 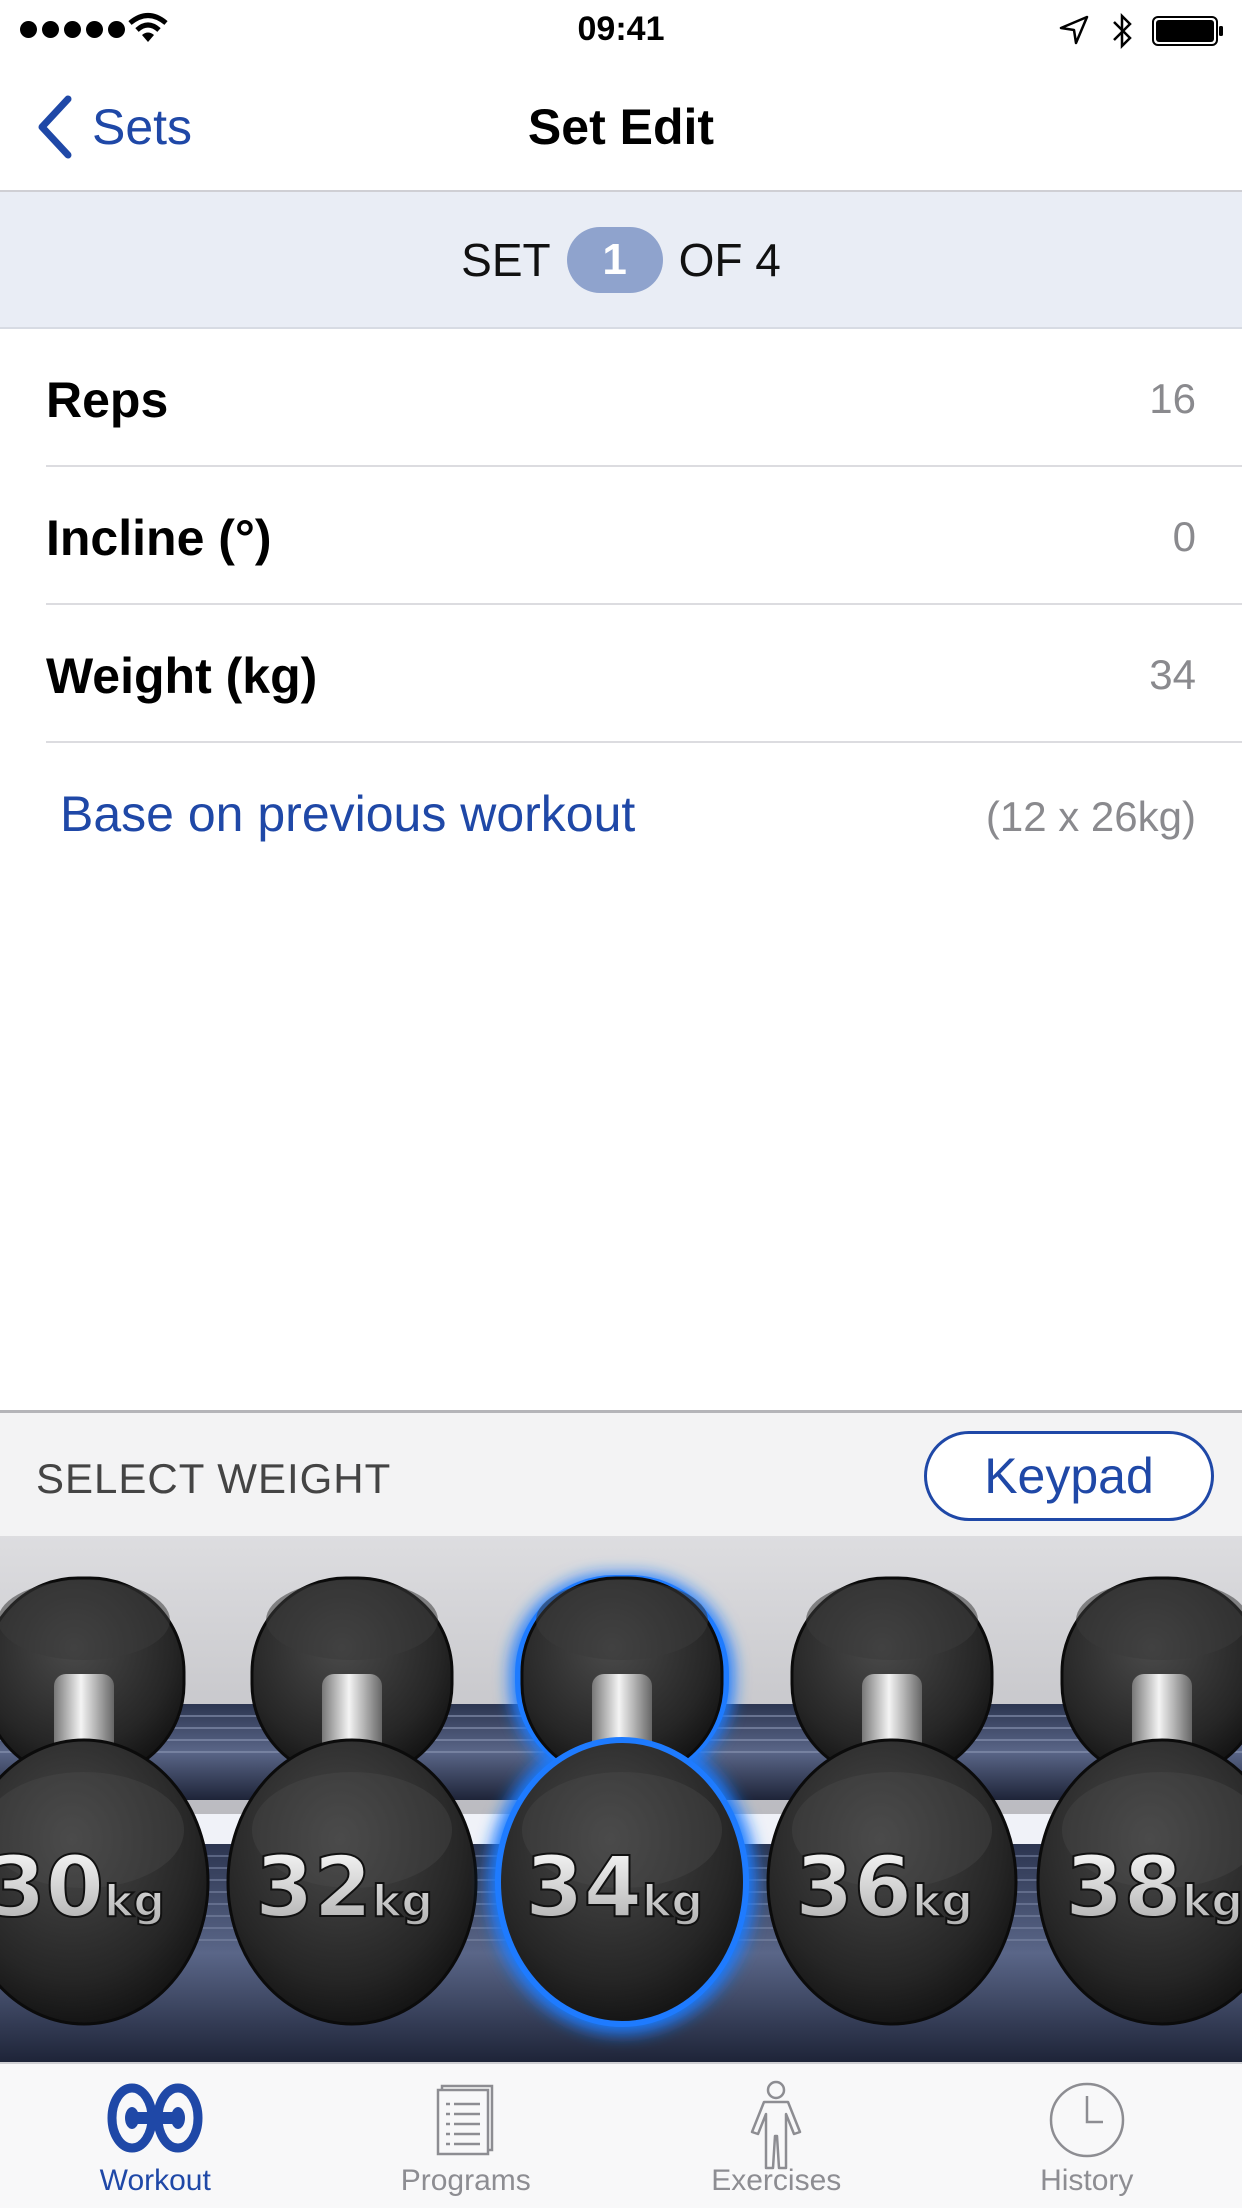 I want to click on reps-row: Reps 16, so click(x=644, y=398).